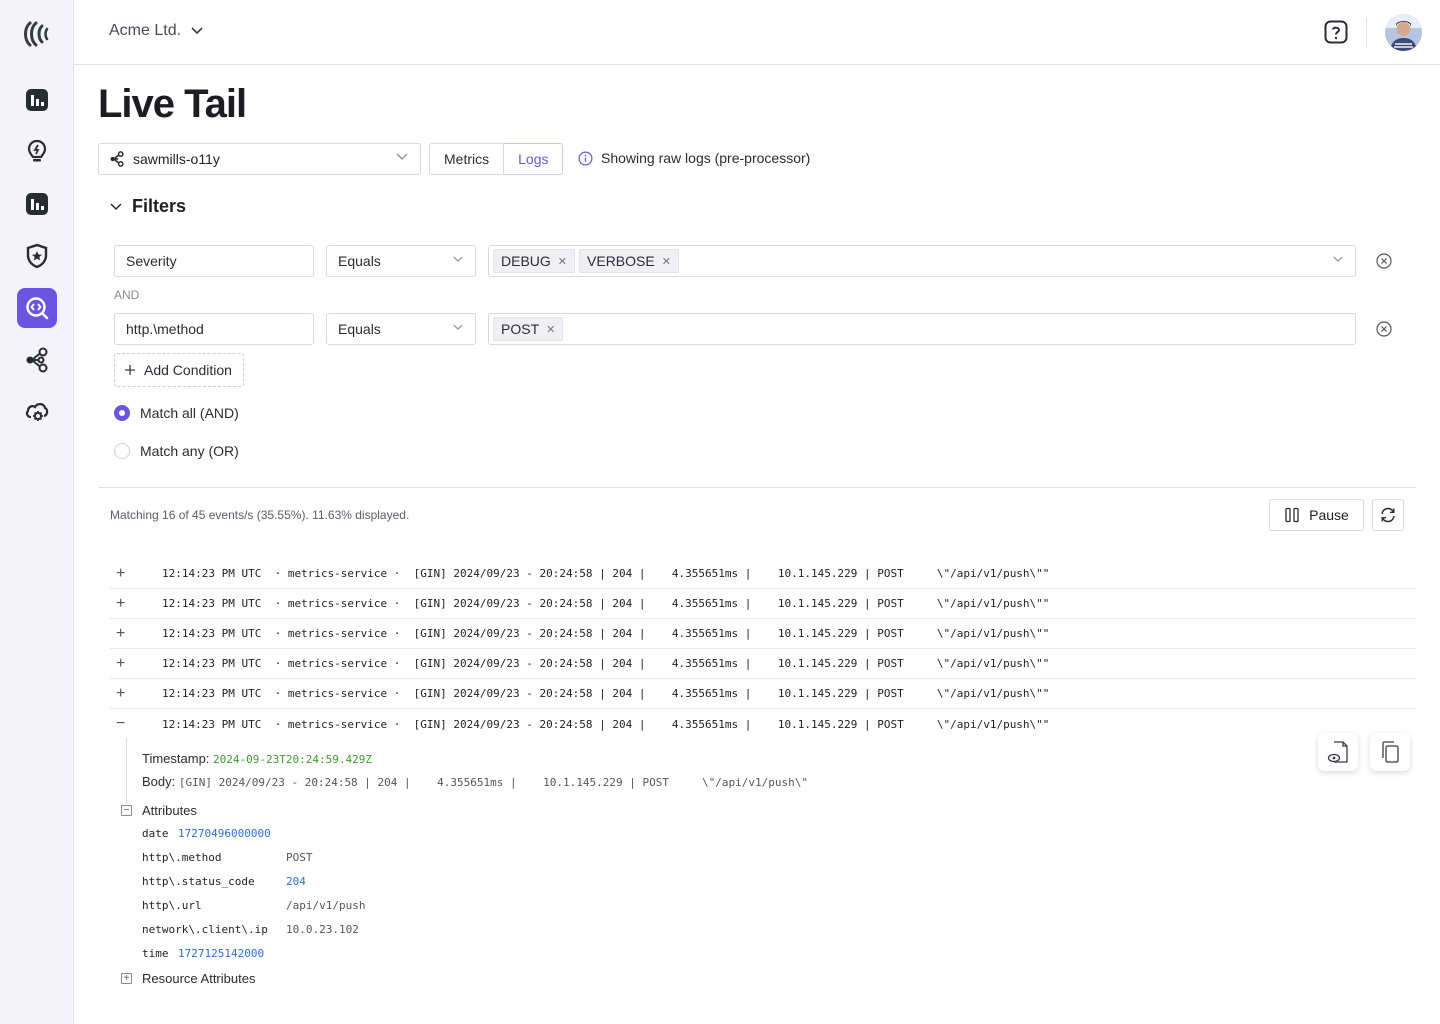  Describe the element at coordinates (155, 833) in the screenshot. I see `attr-key: date` at that location.